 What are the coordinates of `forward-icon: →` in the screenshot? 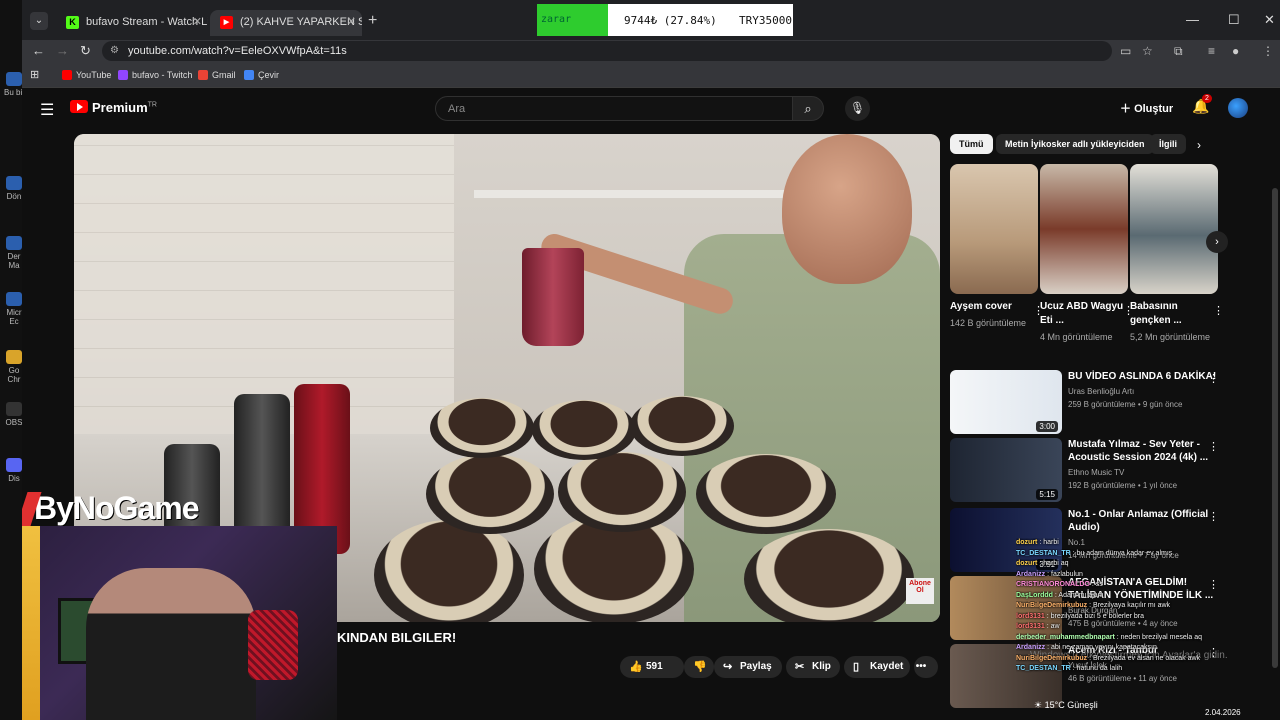 It's located at (62, 50).